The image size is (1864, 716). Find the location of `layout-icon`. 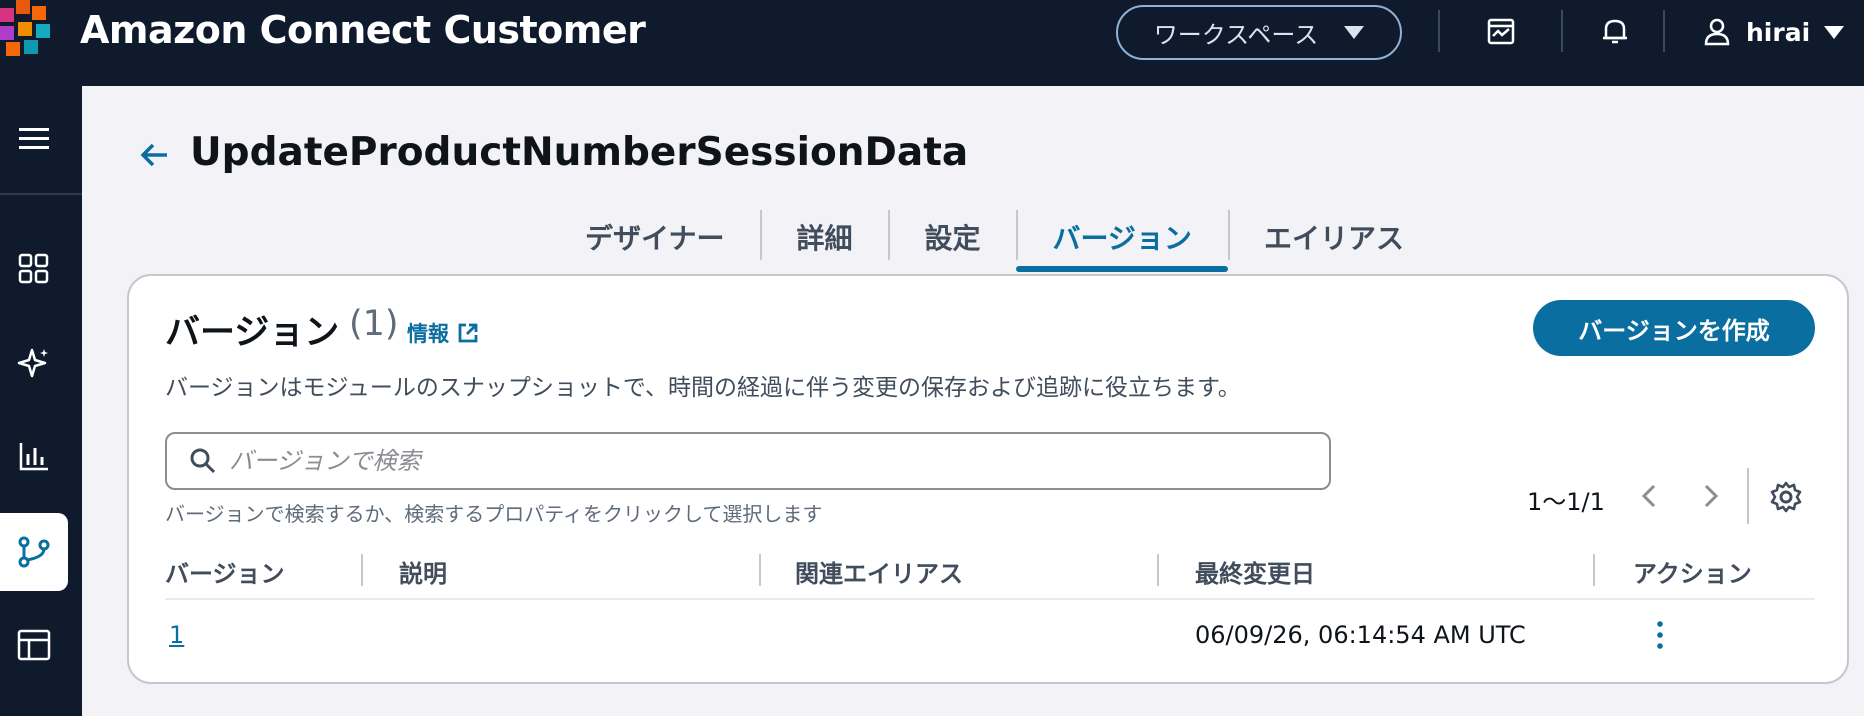

layout-icon is located at coordinates (34, 645).